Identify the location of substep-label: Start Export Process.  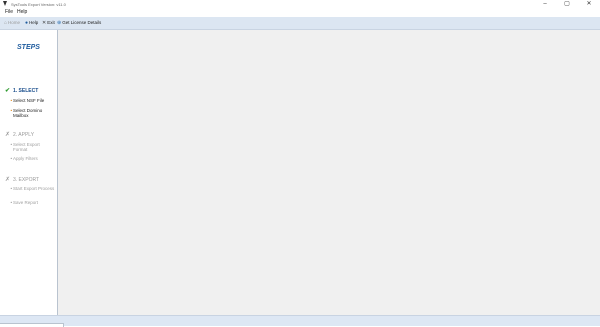
(34, 188).